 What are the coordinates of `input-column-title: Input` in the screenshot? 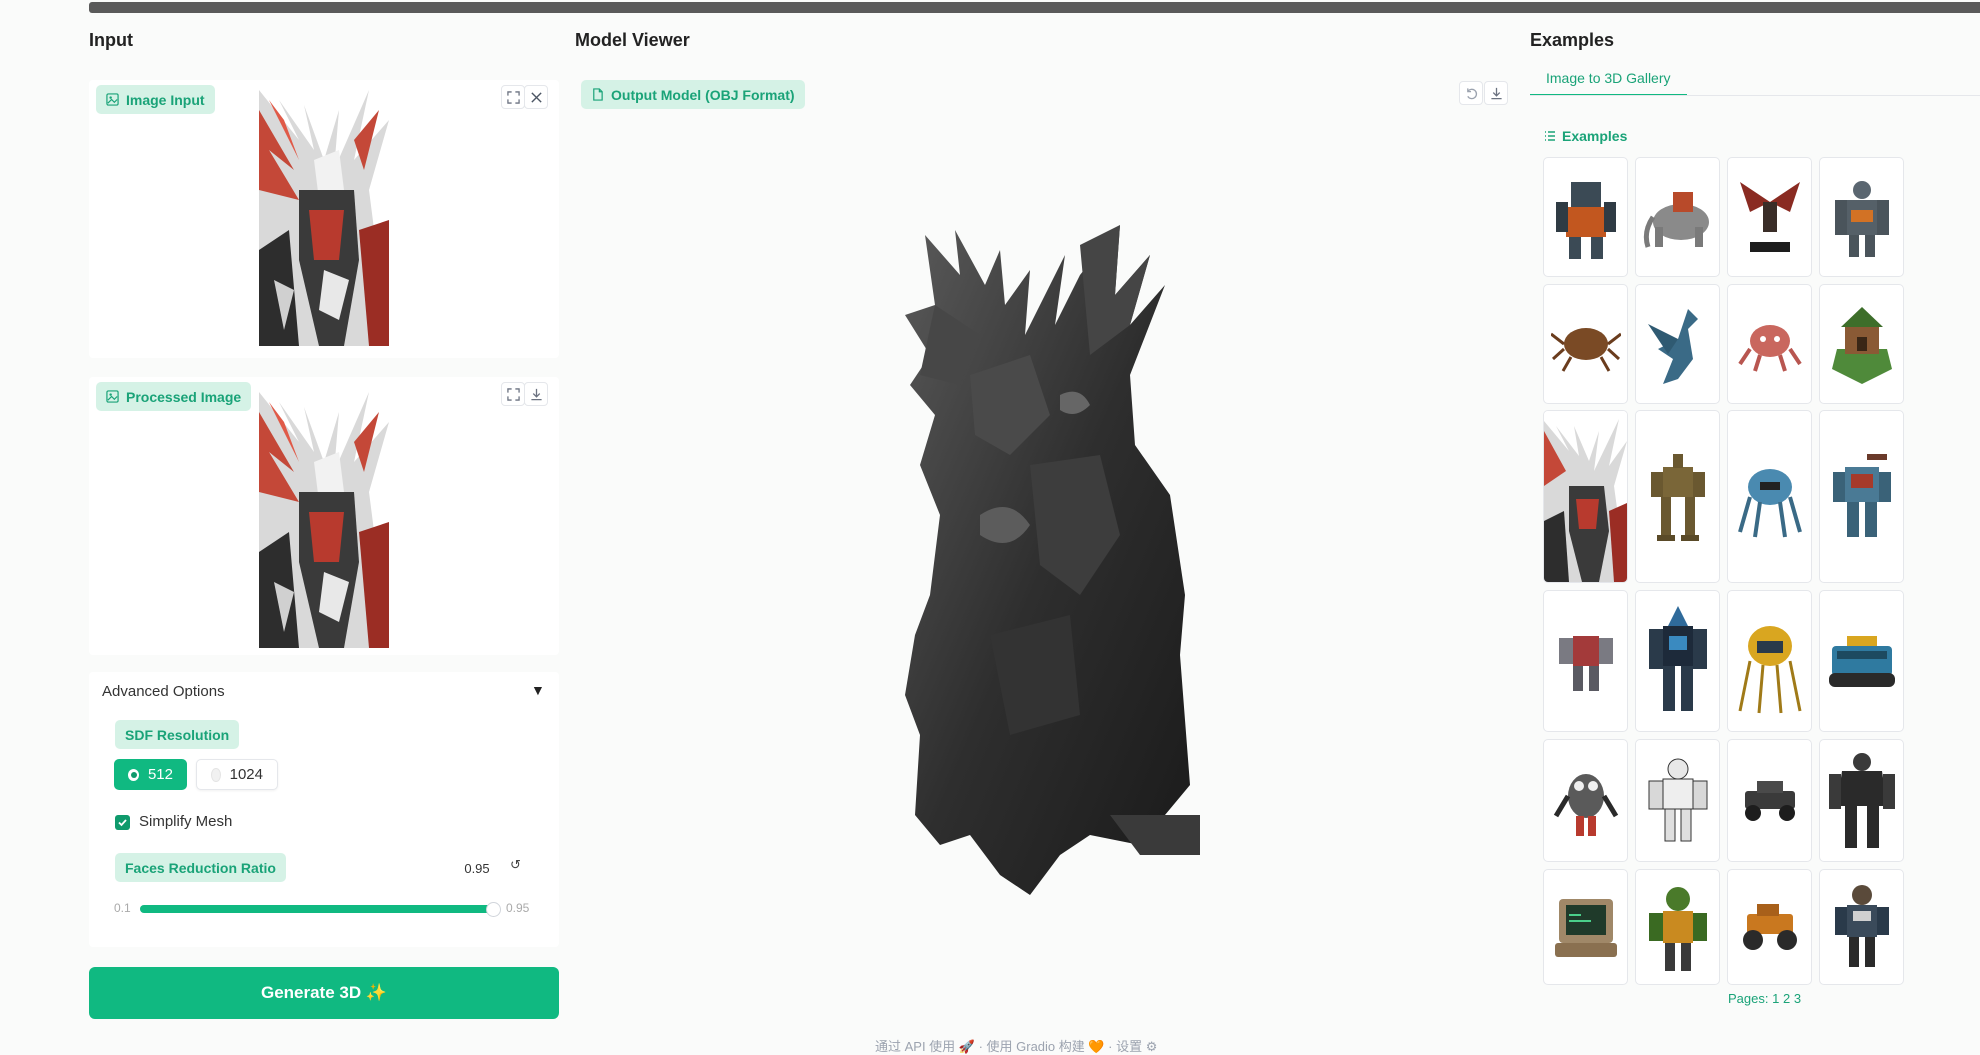 It's located at (111, 40).